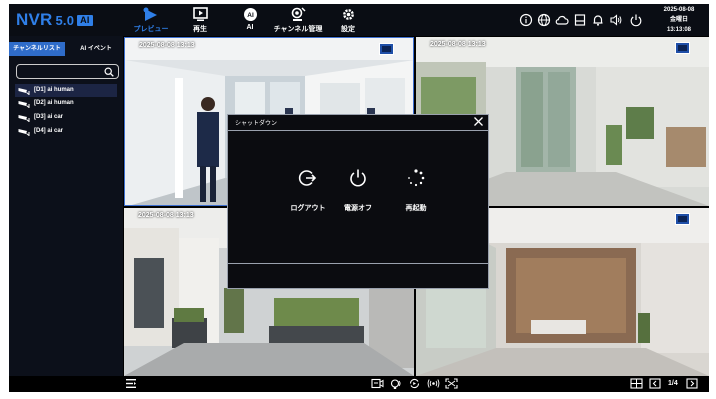 This screenshot has height=399, width=716. I want to click on layout-grid-icon, so click(636, 383).